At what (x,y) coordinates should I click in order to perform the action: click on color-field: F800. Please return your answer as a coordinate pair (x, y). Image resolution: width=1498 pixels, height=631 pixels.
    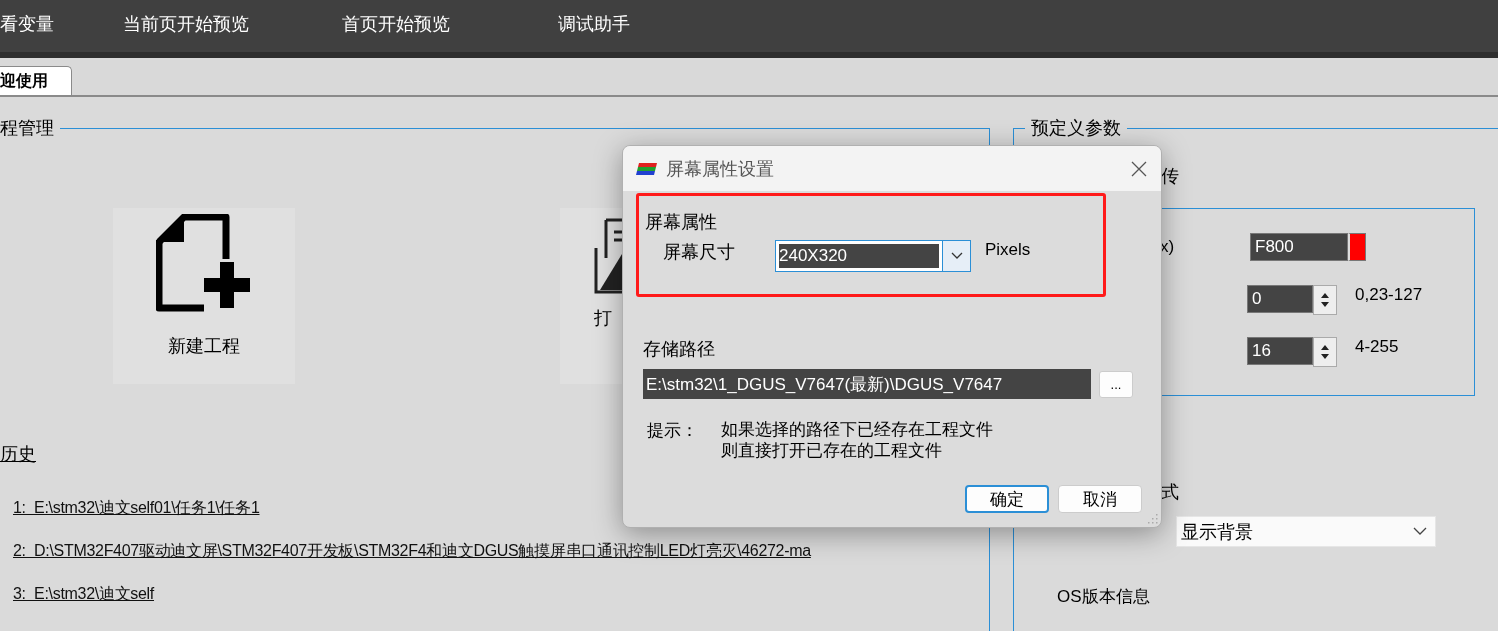
    Looking at the image, I should click on (1362, 247).